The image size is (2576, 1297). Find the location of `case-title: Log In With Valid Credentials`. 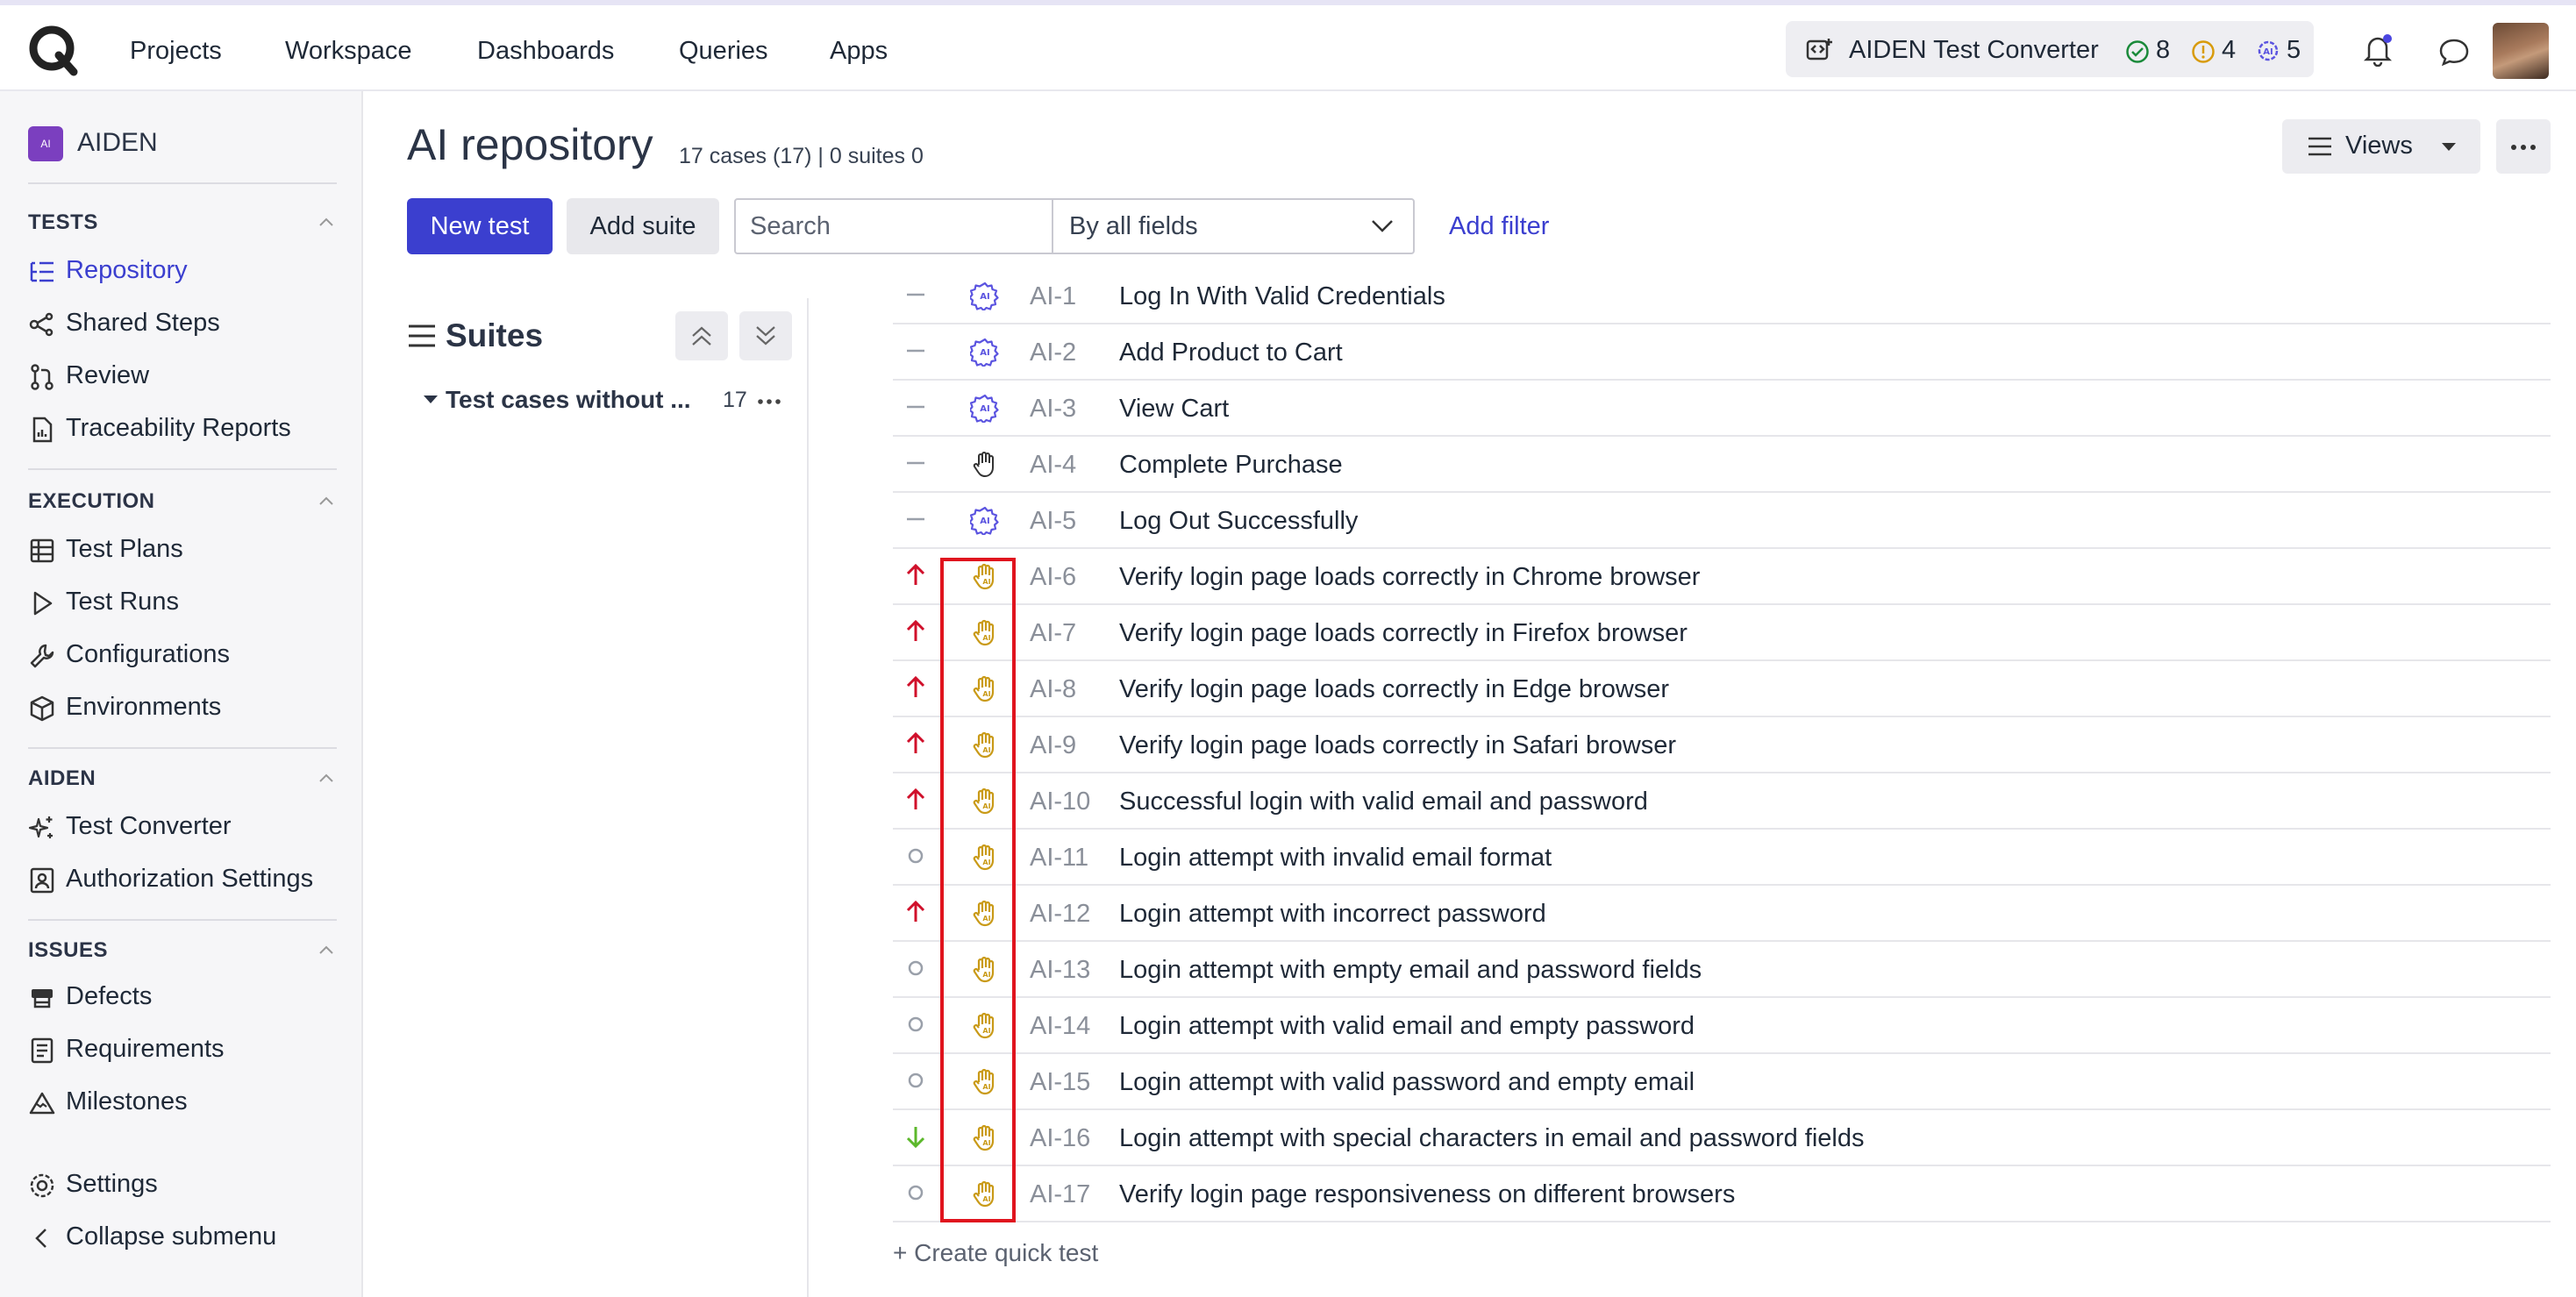

case-title: Log In With Valid Credentials is located at coordinates (1282, 296).